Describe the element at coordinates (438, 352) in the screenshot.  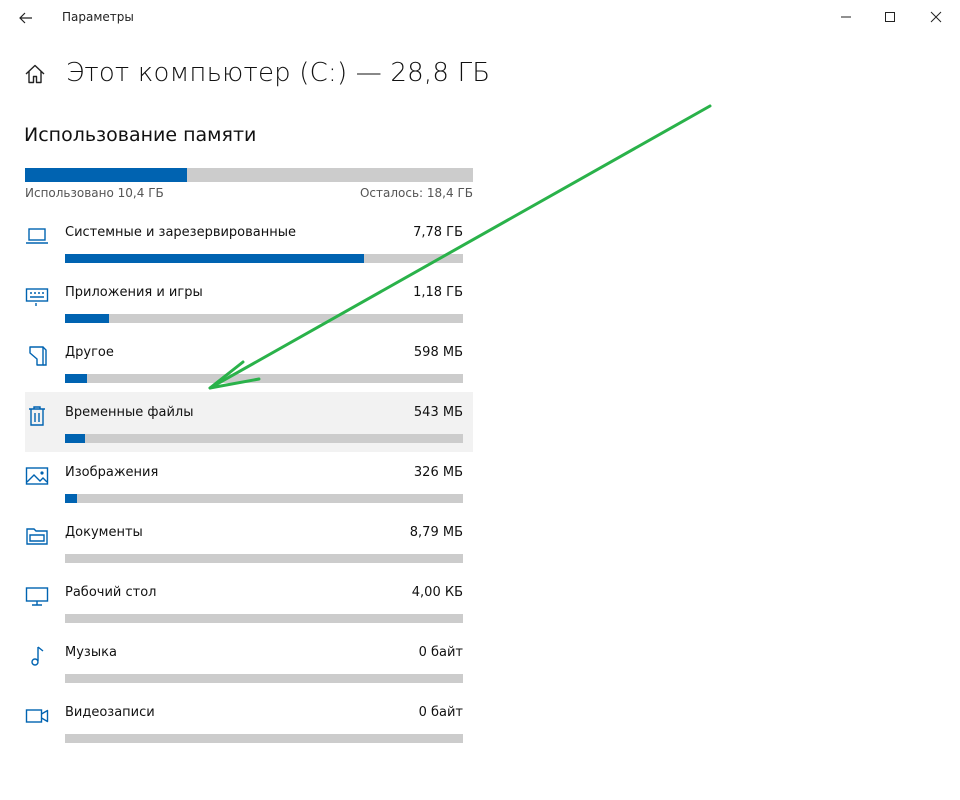
I see `category-size: 598 МБ` at that location.